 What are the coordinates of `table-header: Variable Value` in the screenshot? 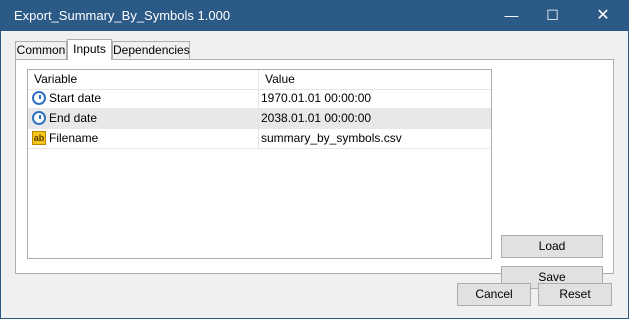 It's located at (259, 80).